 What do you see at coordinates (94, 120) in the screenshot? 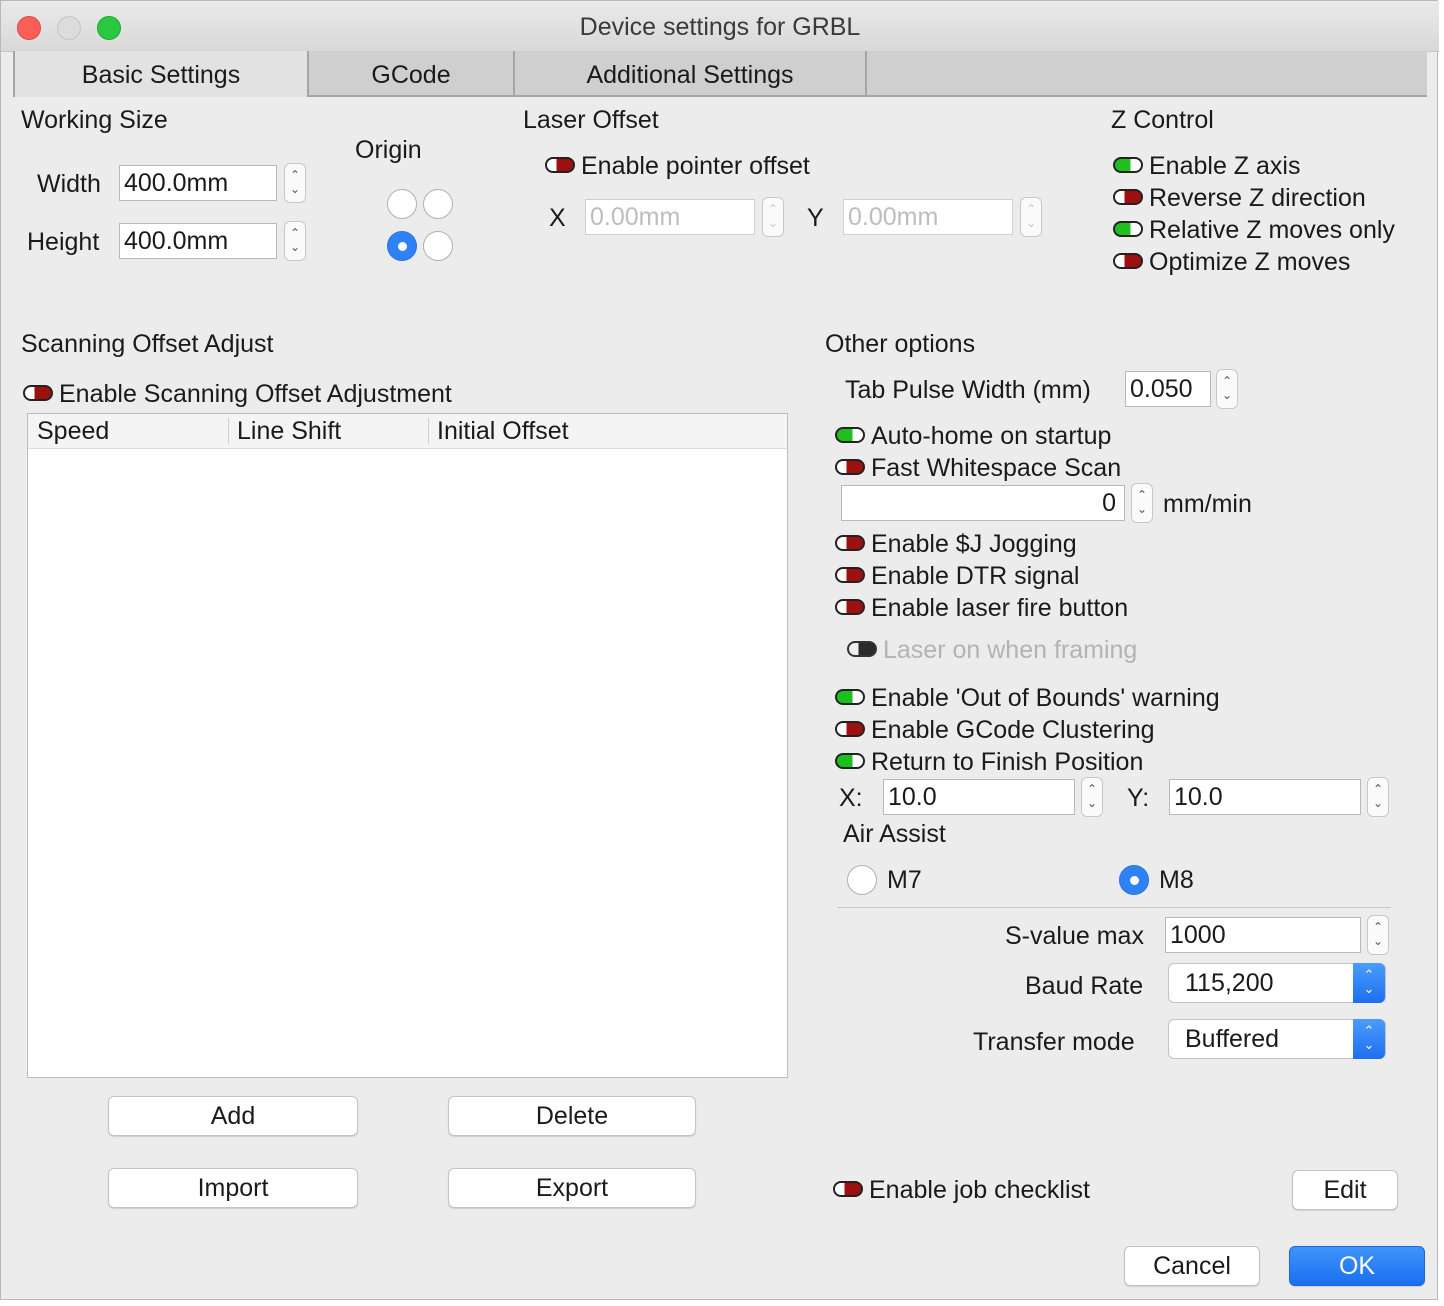
I see `working-size-heading: Working Size` at bounding box center [94, 120].